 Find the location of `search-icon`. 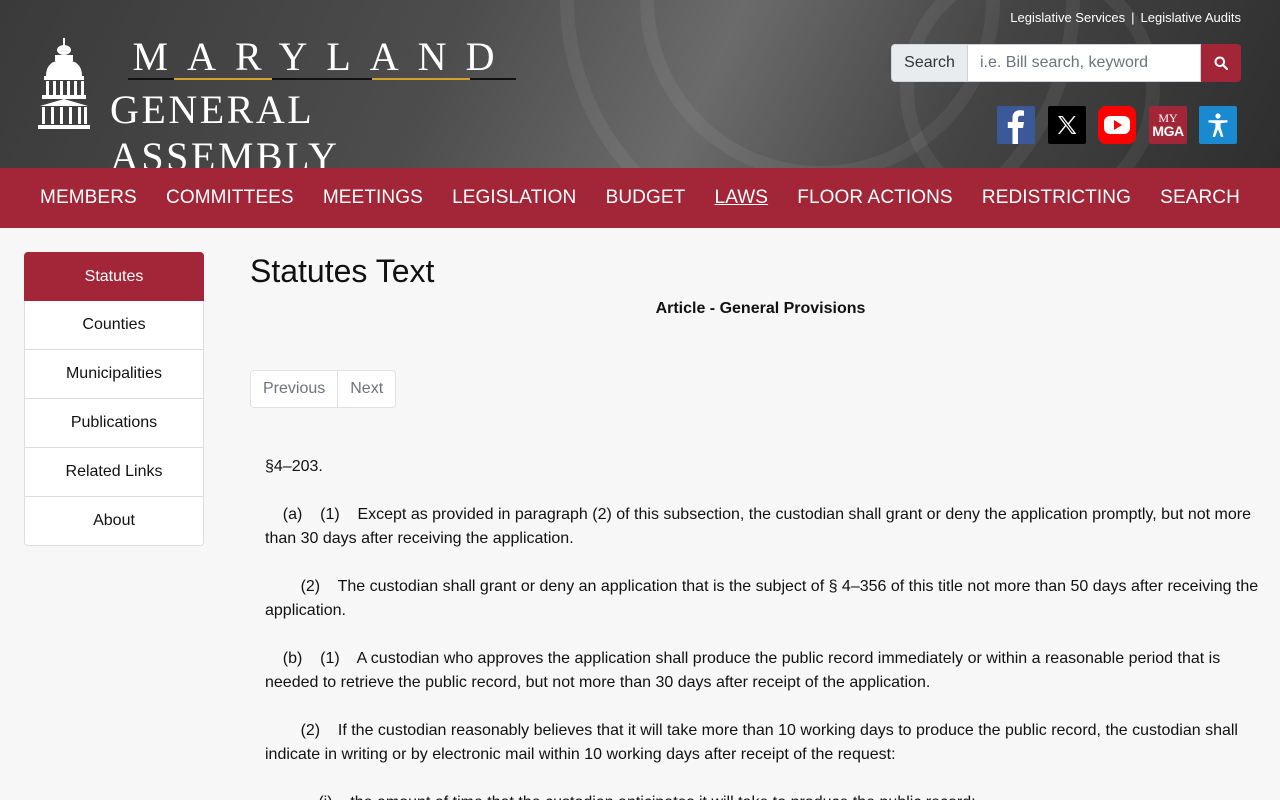

search-icon is located at coordinates (1221, 63).